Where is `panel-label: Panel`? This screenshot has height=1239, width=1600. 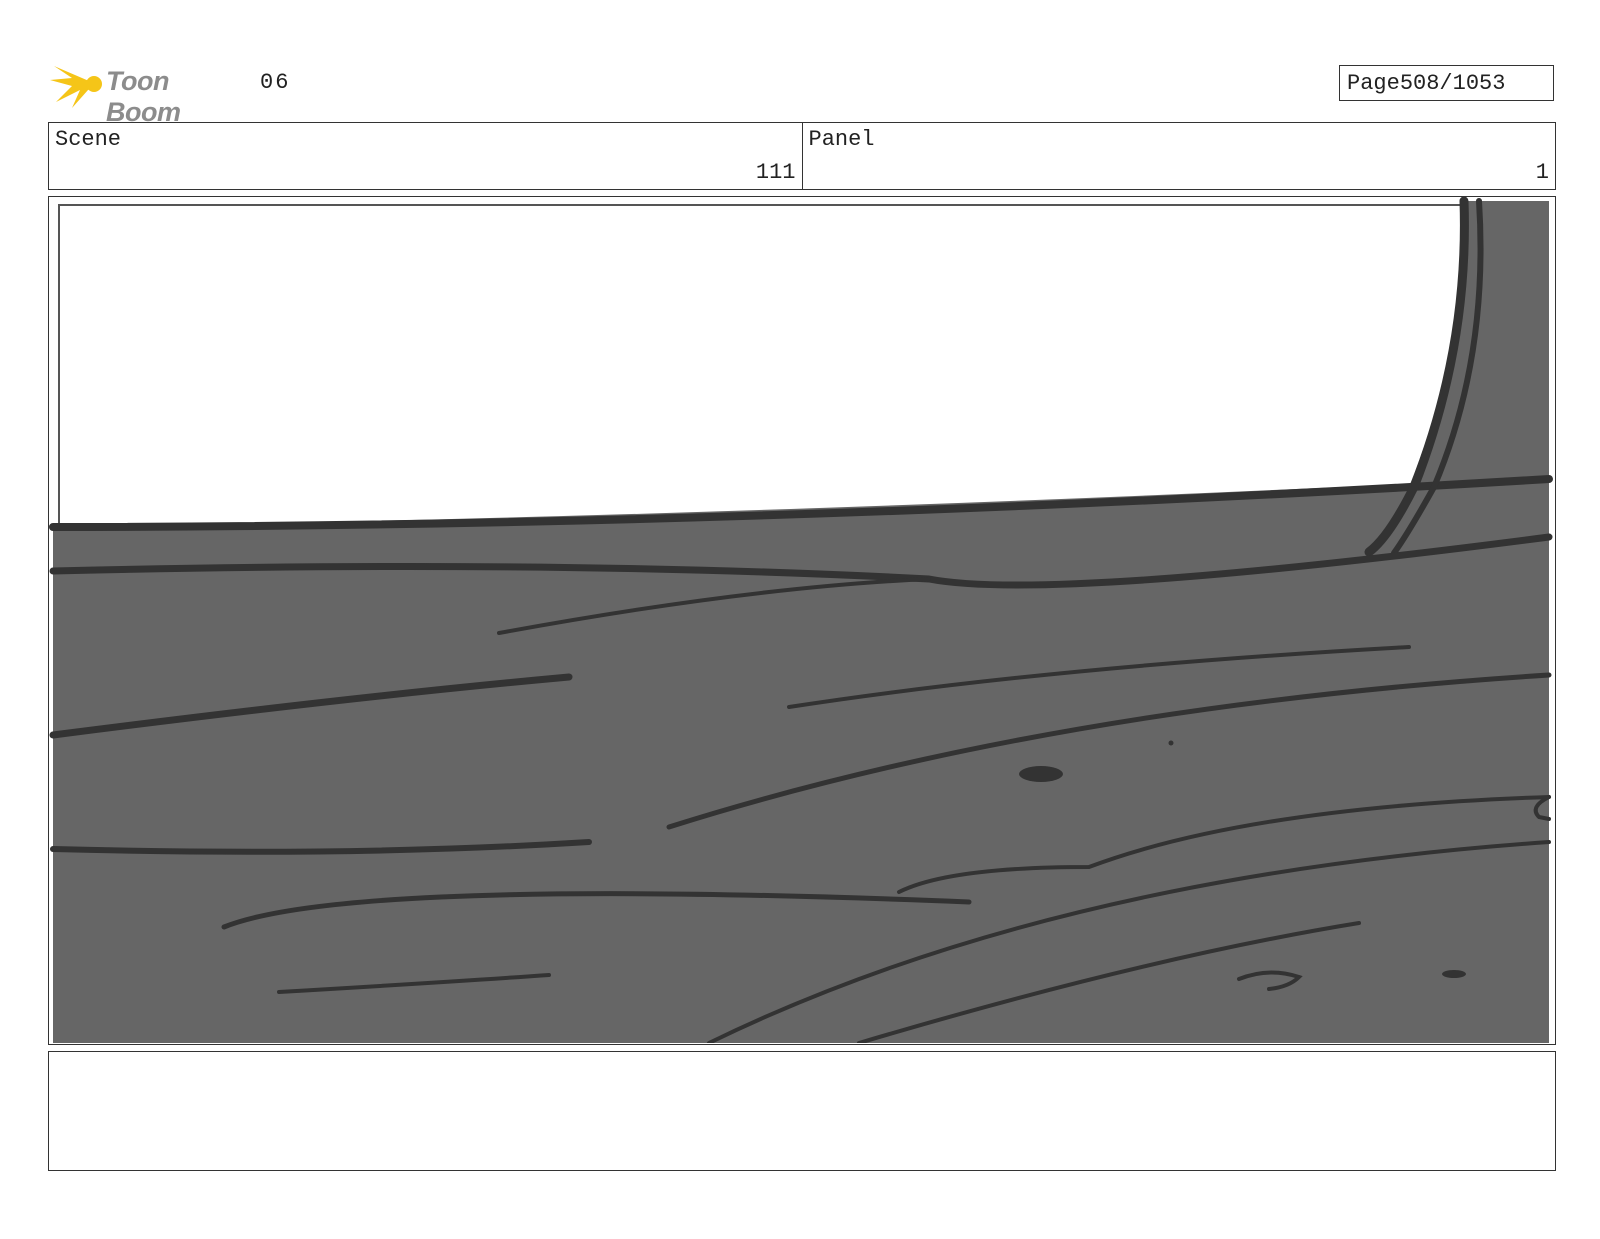
panel-label: Panel is located at coordinates (841, 139).